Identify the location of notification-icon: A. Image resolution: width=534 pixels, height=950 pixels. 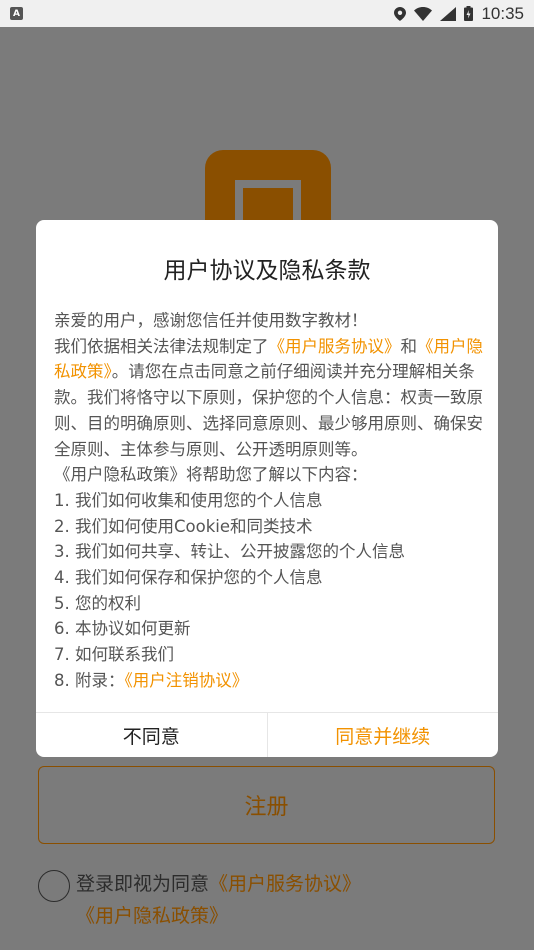
(16, 13).